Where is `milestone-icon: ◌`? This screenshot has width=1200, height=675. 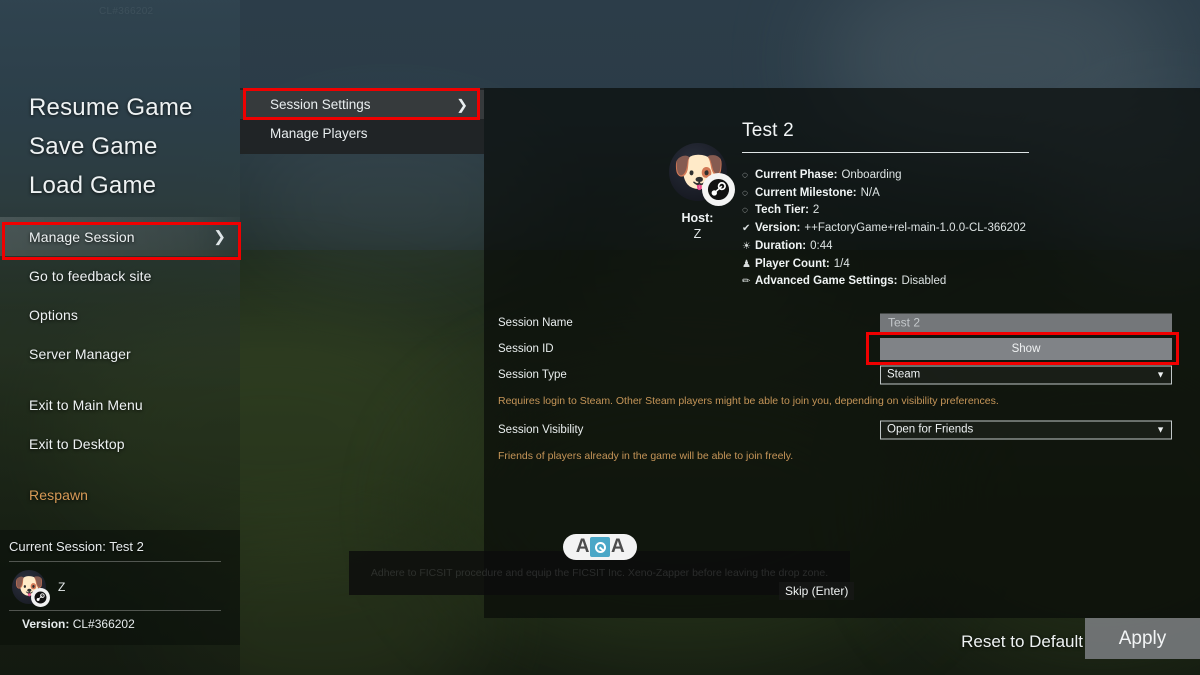
milestone-icon: ◌ is located at coordinates (745, 193).